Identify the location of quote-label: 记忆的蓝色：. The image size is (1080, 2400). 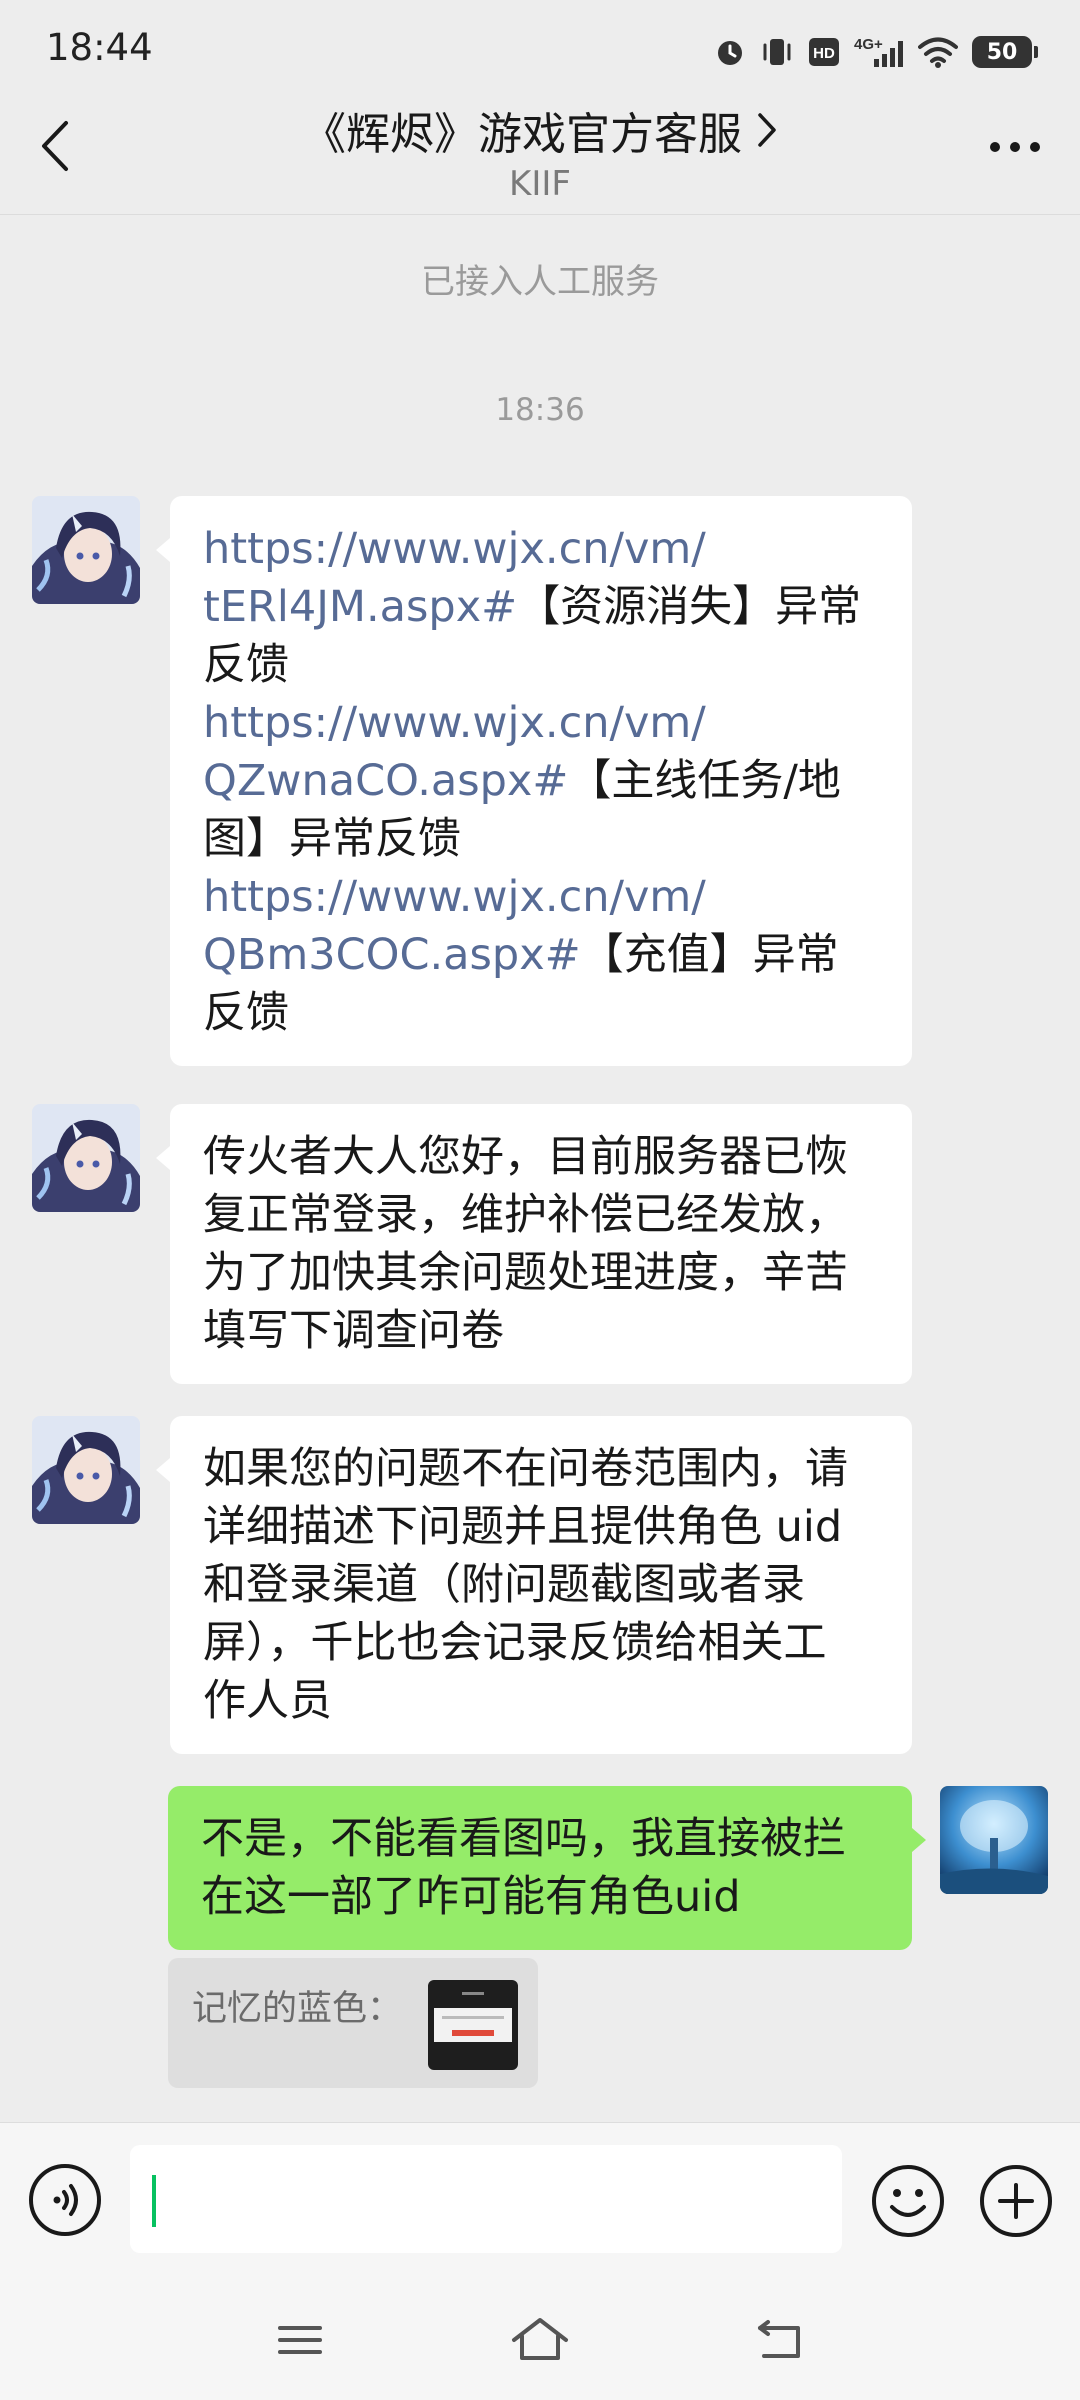
(297, 2009).